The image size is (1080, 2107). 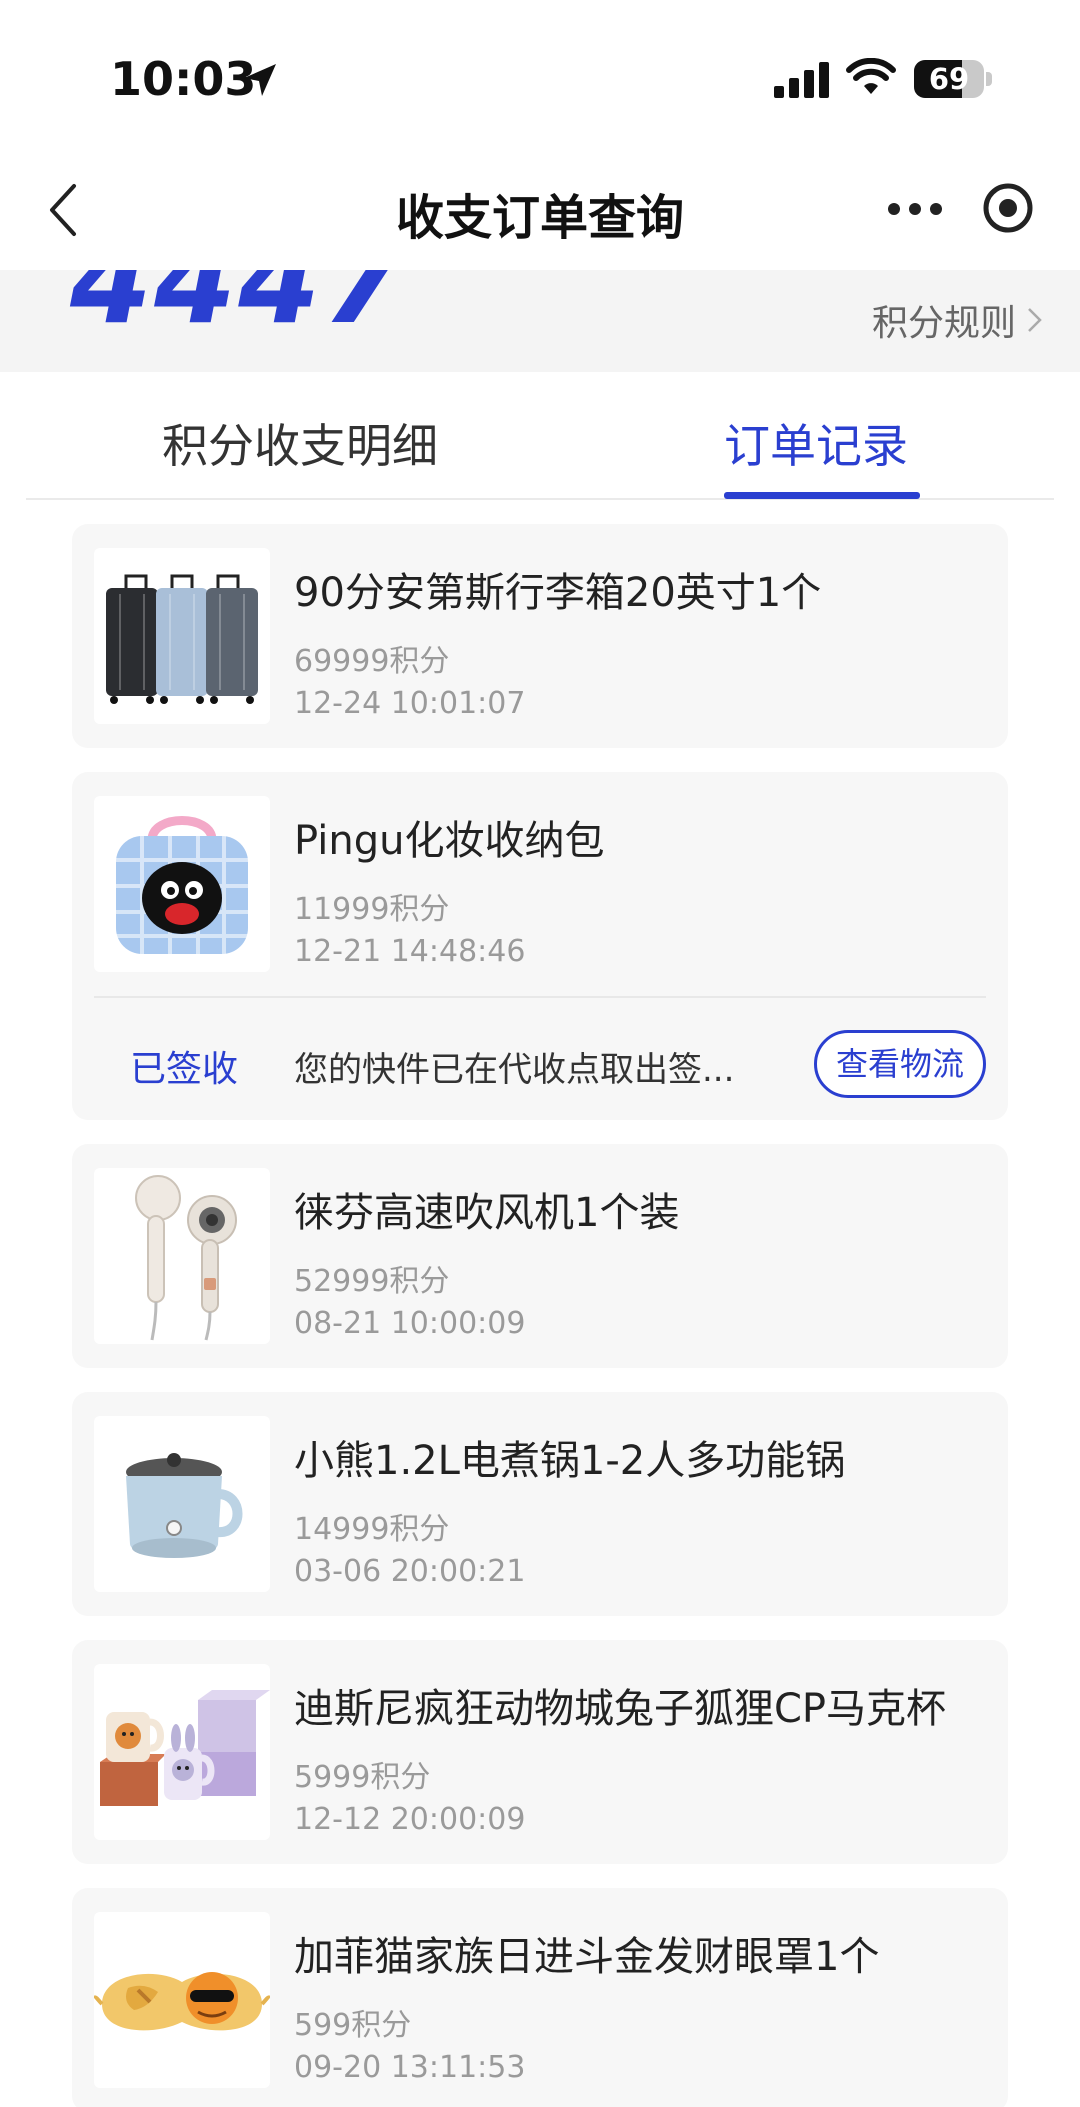 I want to click on more-icon, so click(x=915, y=209).